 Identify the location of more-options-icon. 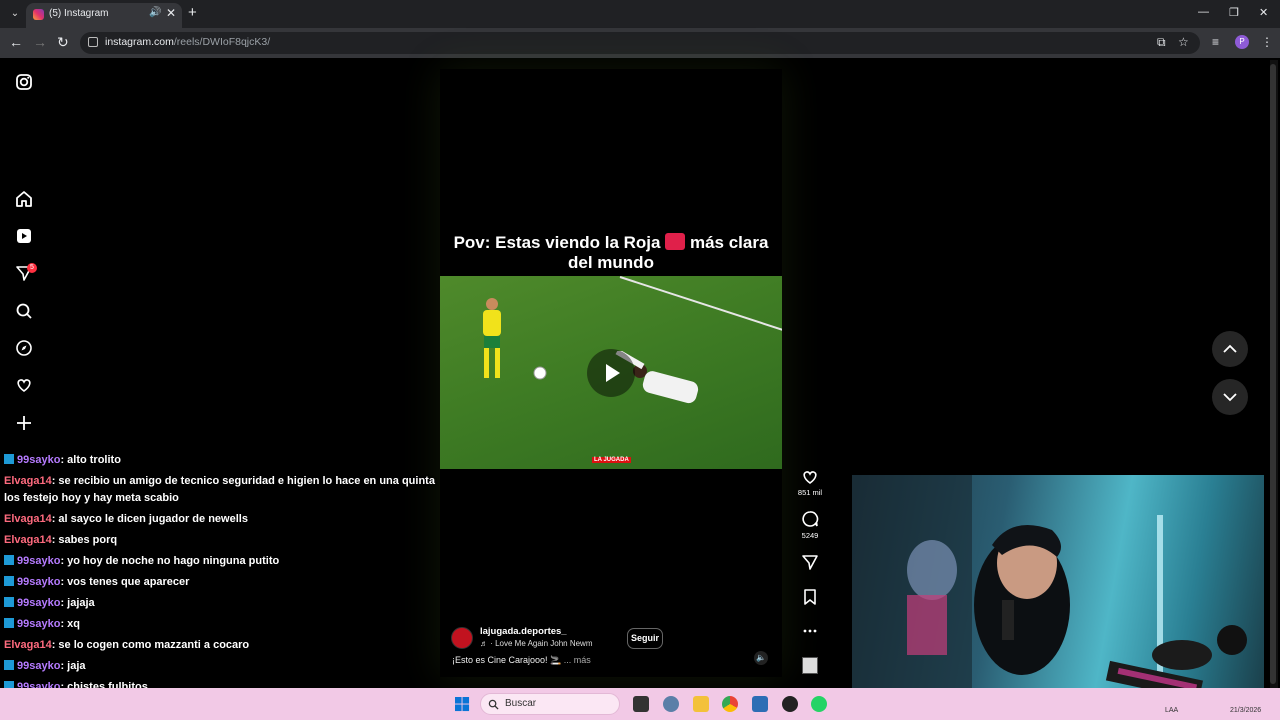
(810, 631).